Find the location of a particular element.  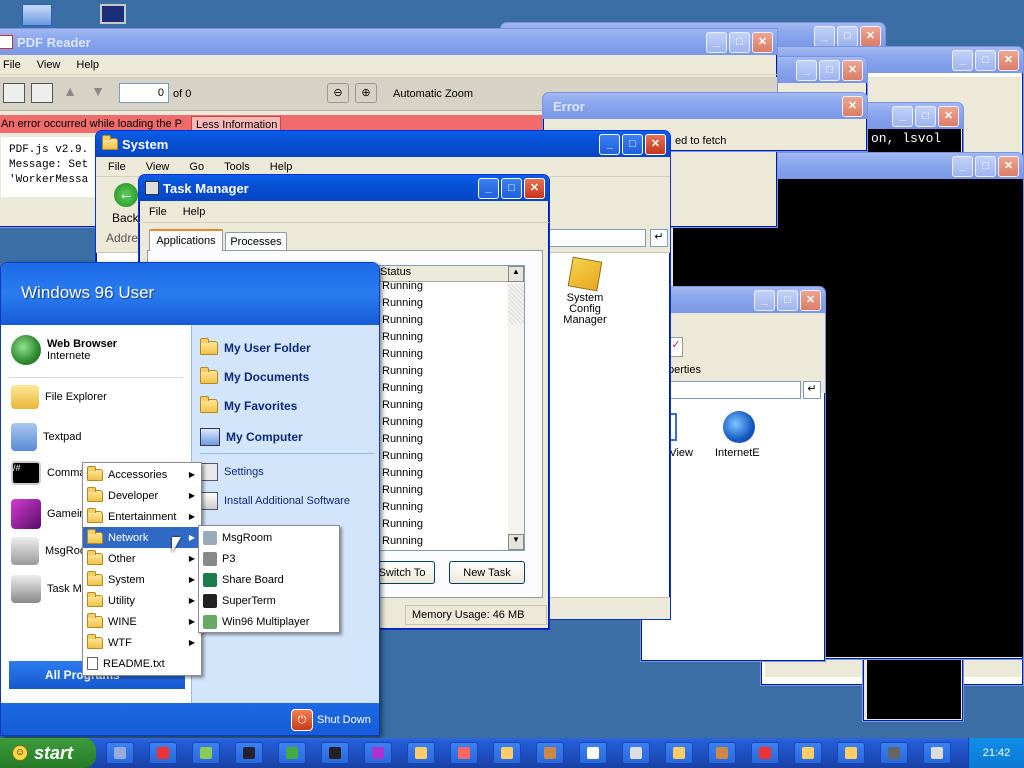

programs-item-utility: Utility ▶ is located at coordinates (142, 600).